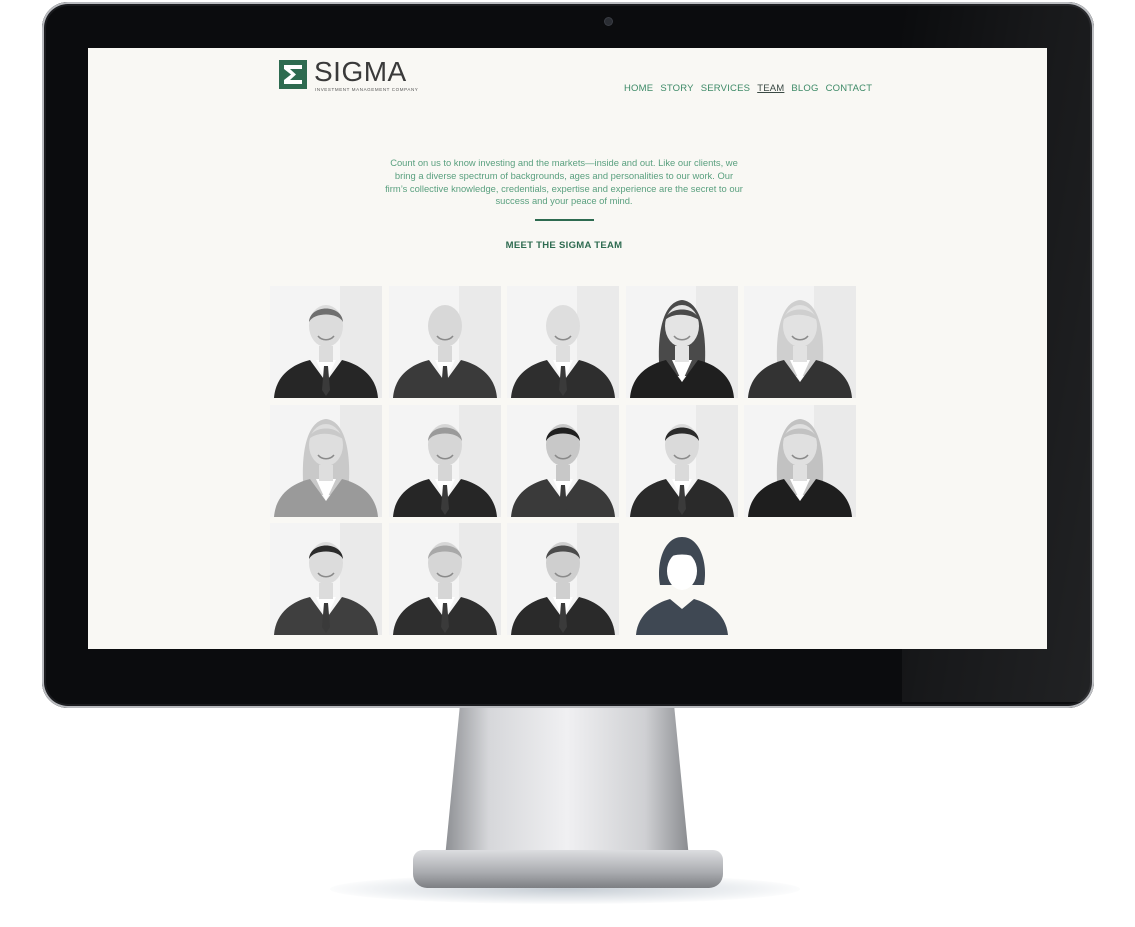 The height and width of the screenshot is (927, 1135). Describe the element at coordinates (770, 89) in the screenshot. I see `nav-team: TEAM` at that location.